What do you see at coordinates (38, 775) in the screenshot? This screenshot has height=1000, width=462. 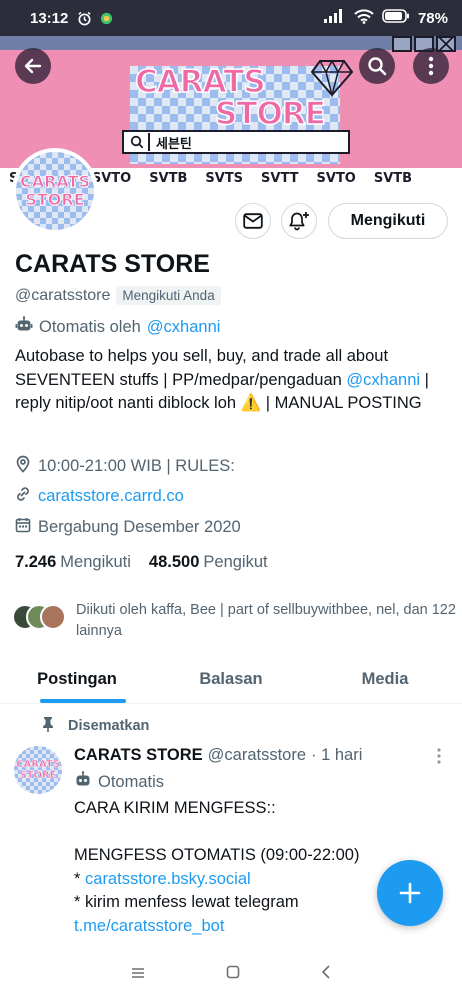 I see `tweet-avatar-logo-line2: STORE` at bounding box center [38, 775].